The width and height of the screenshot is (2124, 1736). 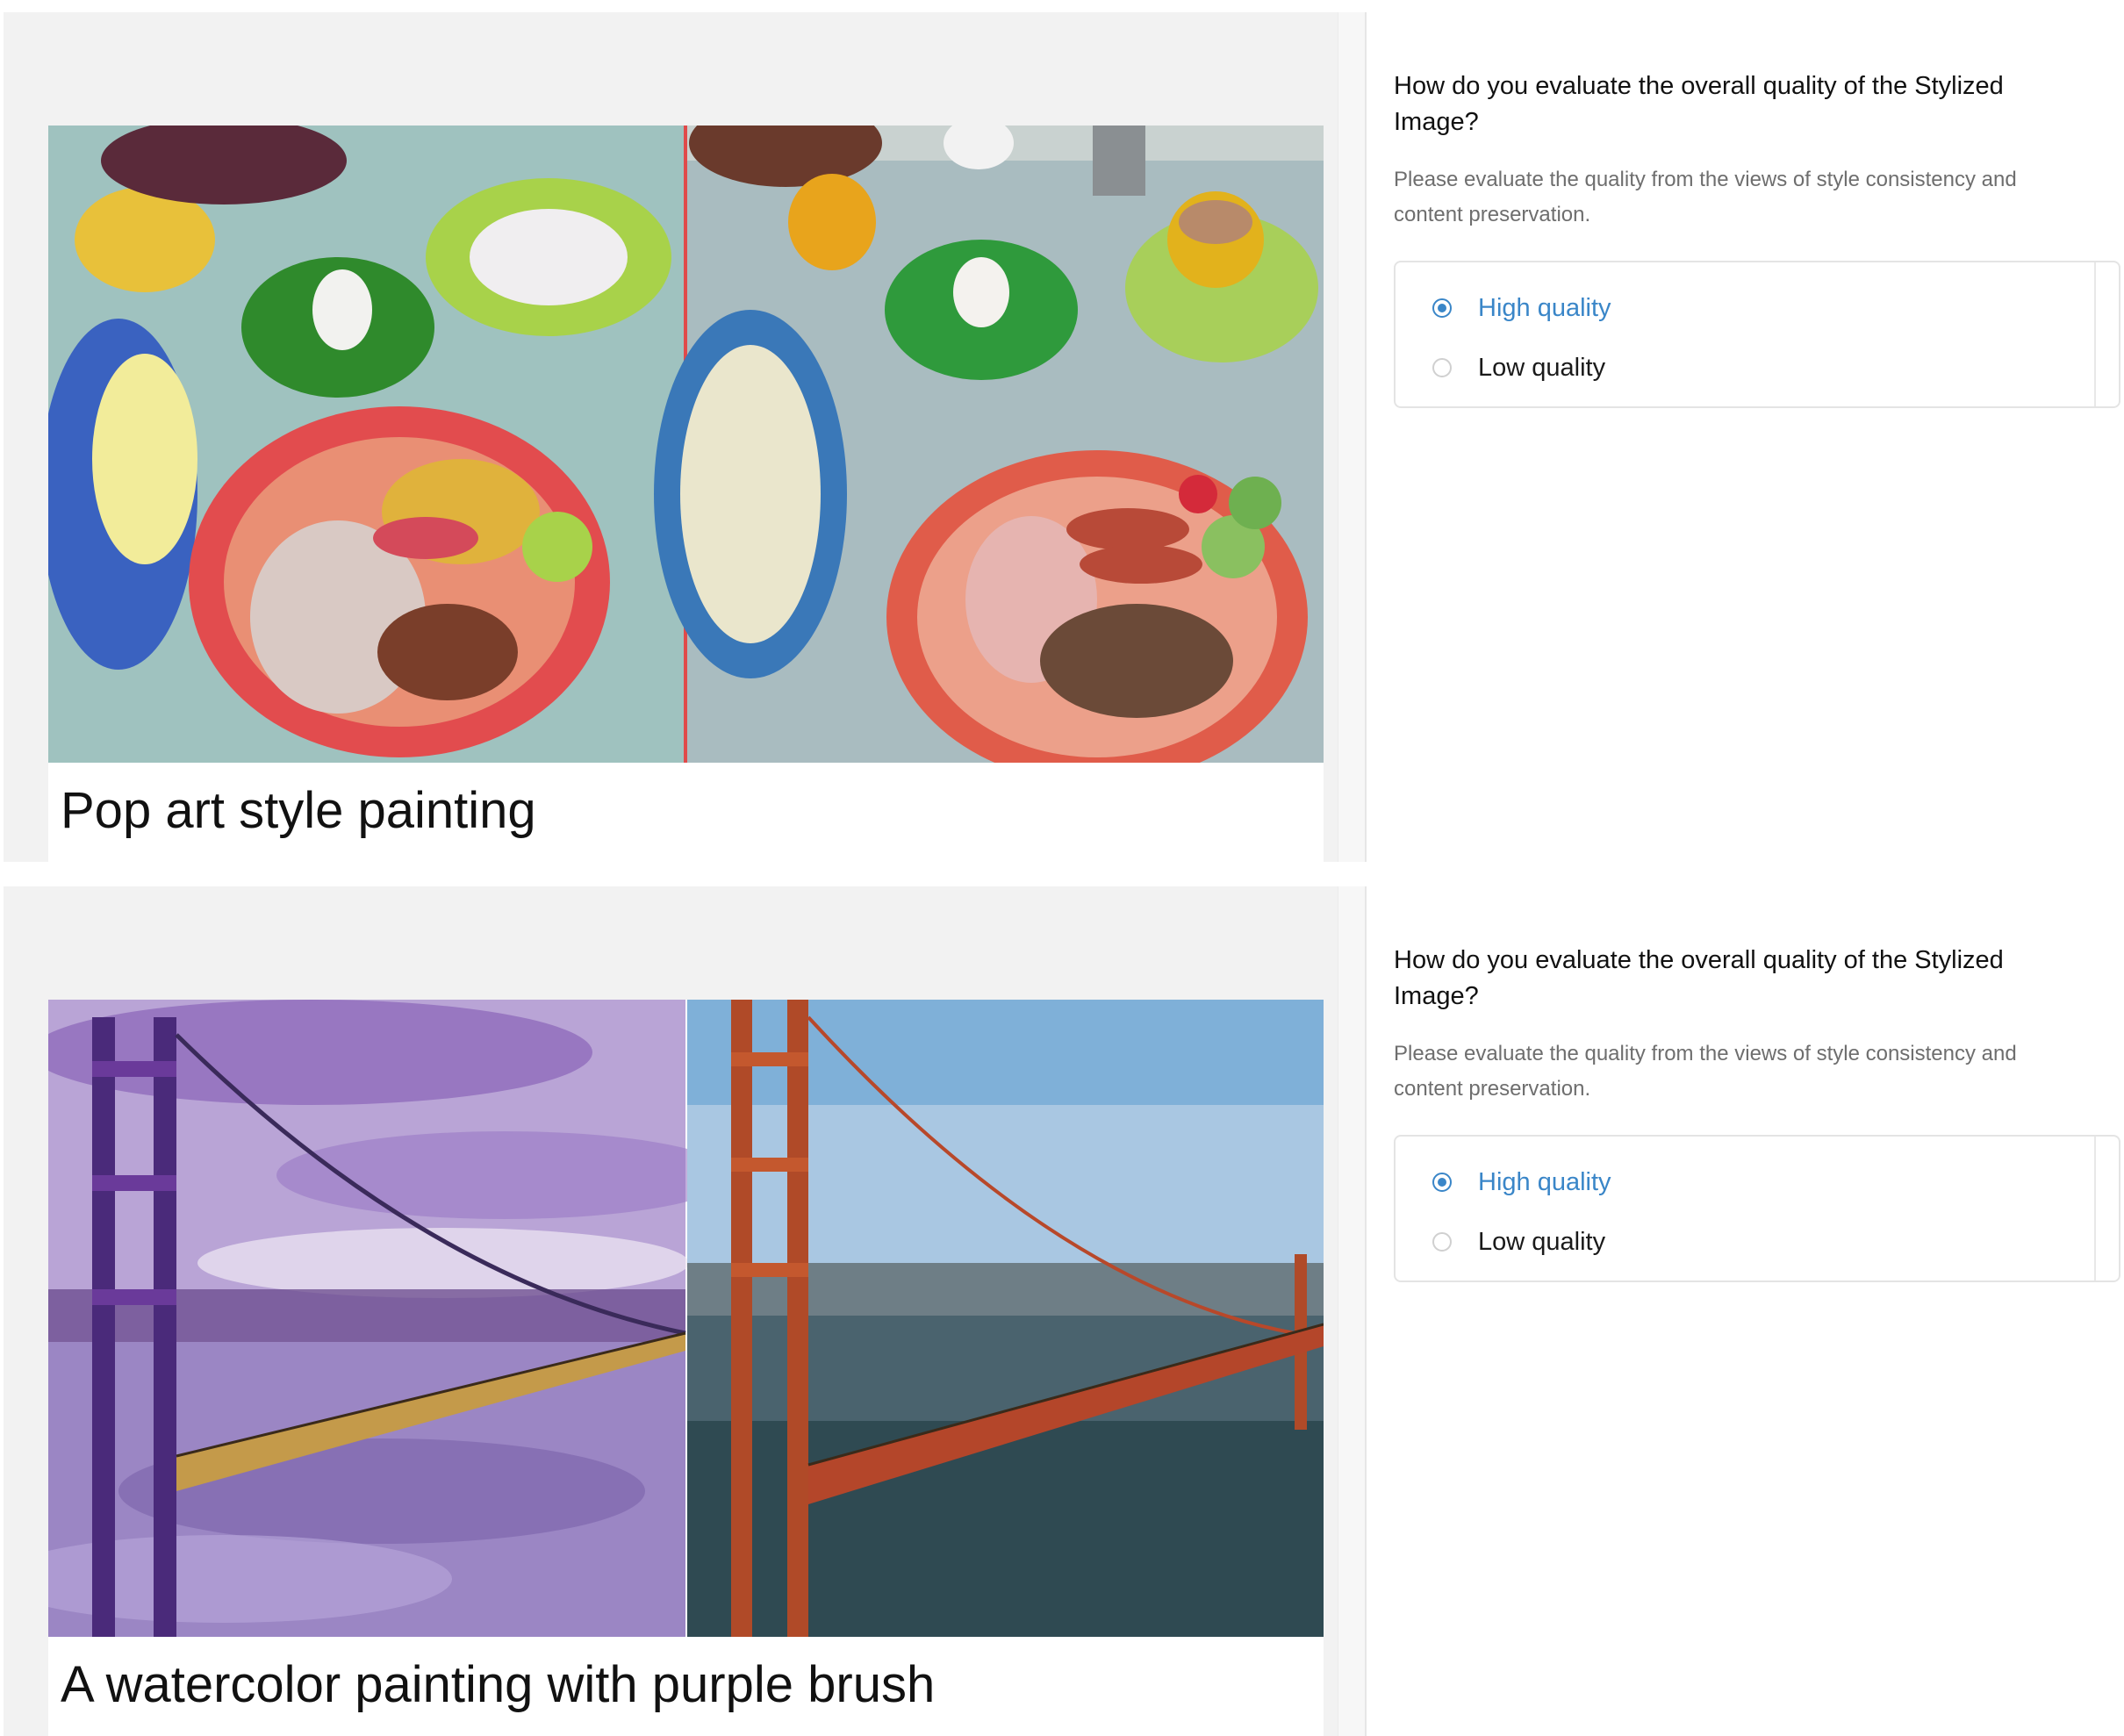 I want to click on image-caption: A watercolor painting with purple brush, so click(x=498, y=1684).